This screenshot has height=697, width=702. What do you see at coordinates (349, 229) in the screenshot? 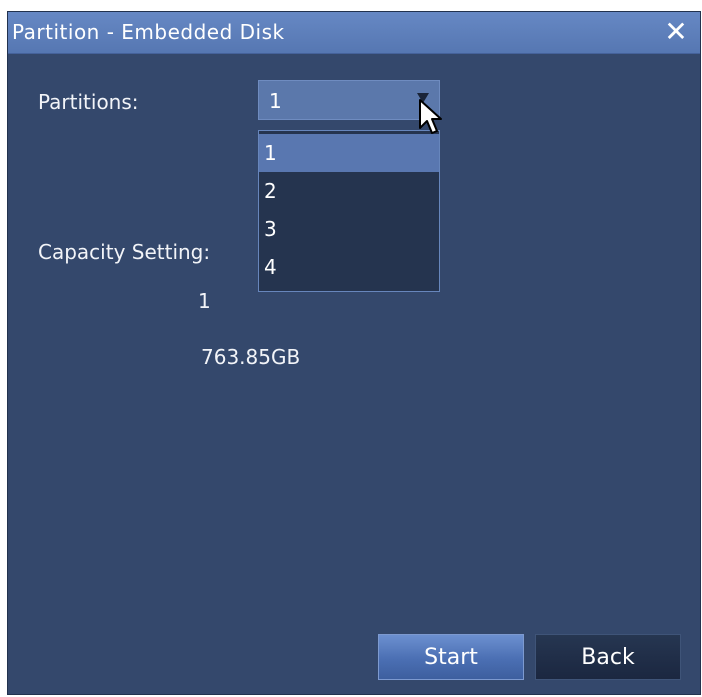
I see `partition-option-3: 3` at bounding box center [349, 229].